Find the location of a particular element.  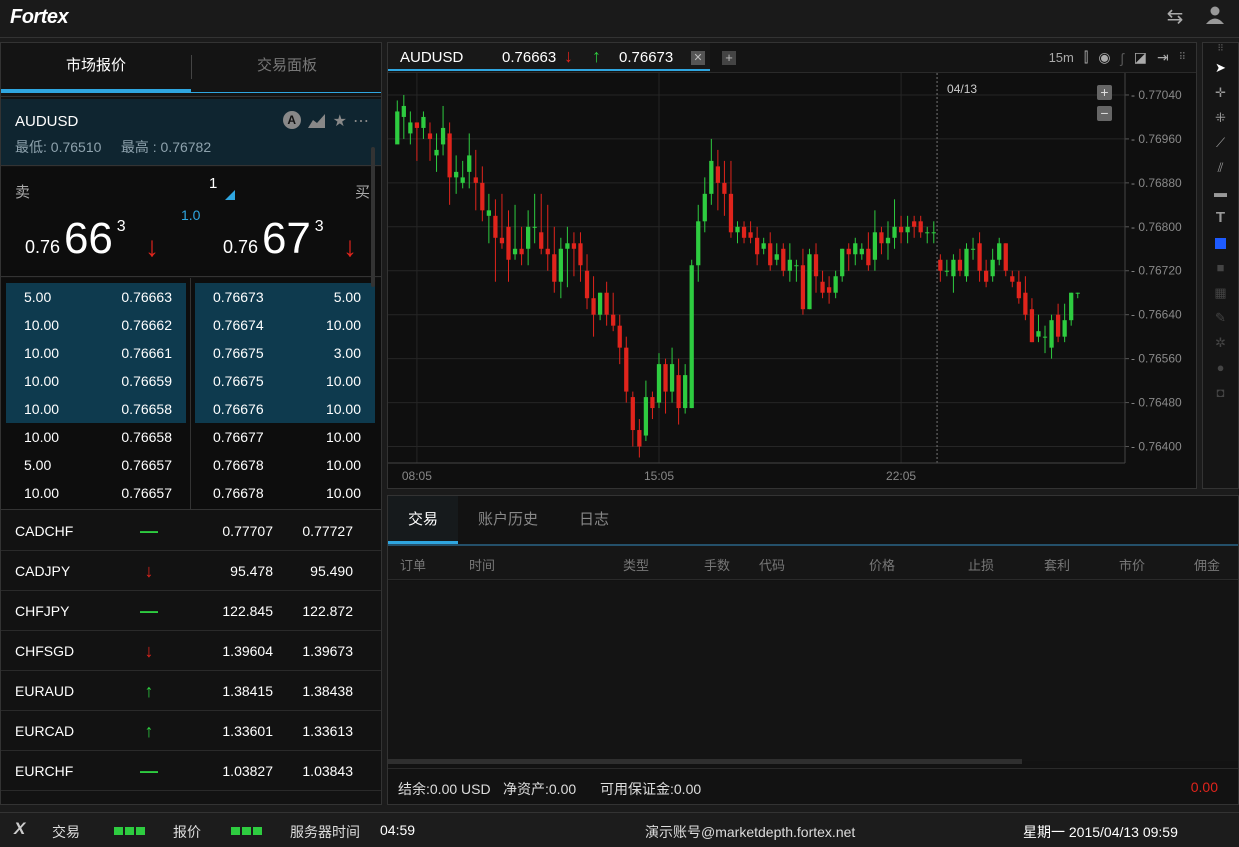

watchlist-row: EURCAD ↑ 1.33601 1.33613 is located at coordinates (191, 731).